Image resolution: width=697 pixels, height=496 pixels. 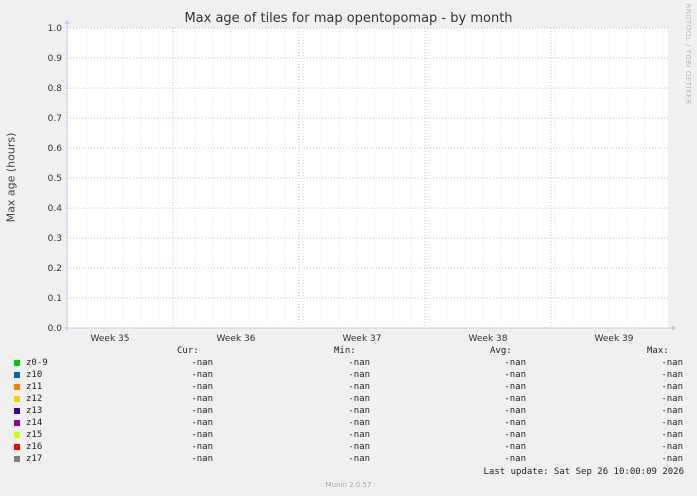 What do you see at coordinates (55, 239) in the screenshot?
I see `y-tick-label: 0.3` at bounding box center [55, 239].